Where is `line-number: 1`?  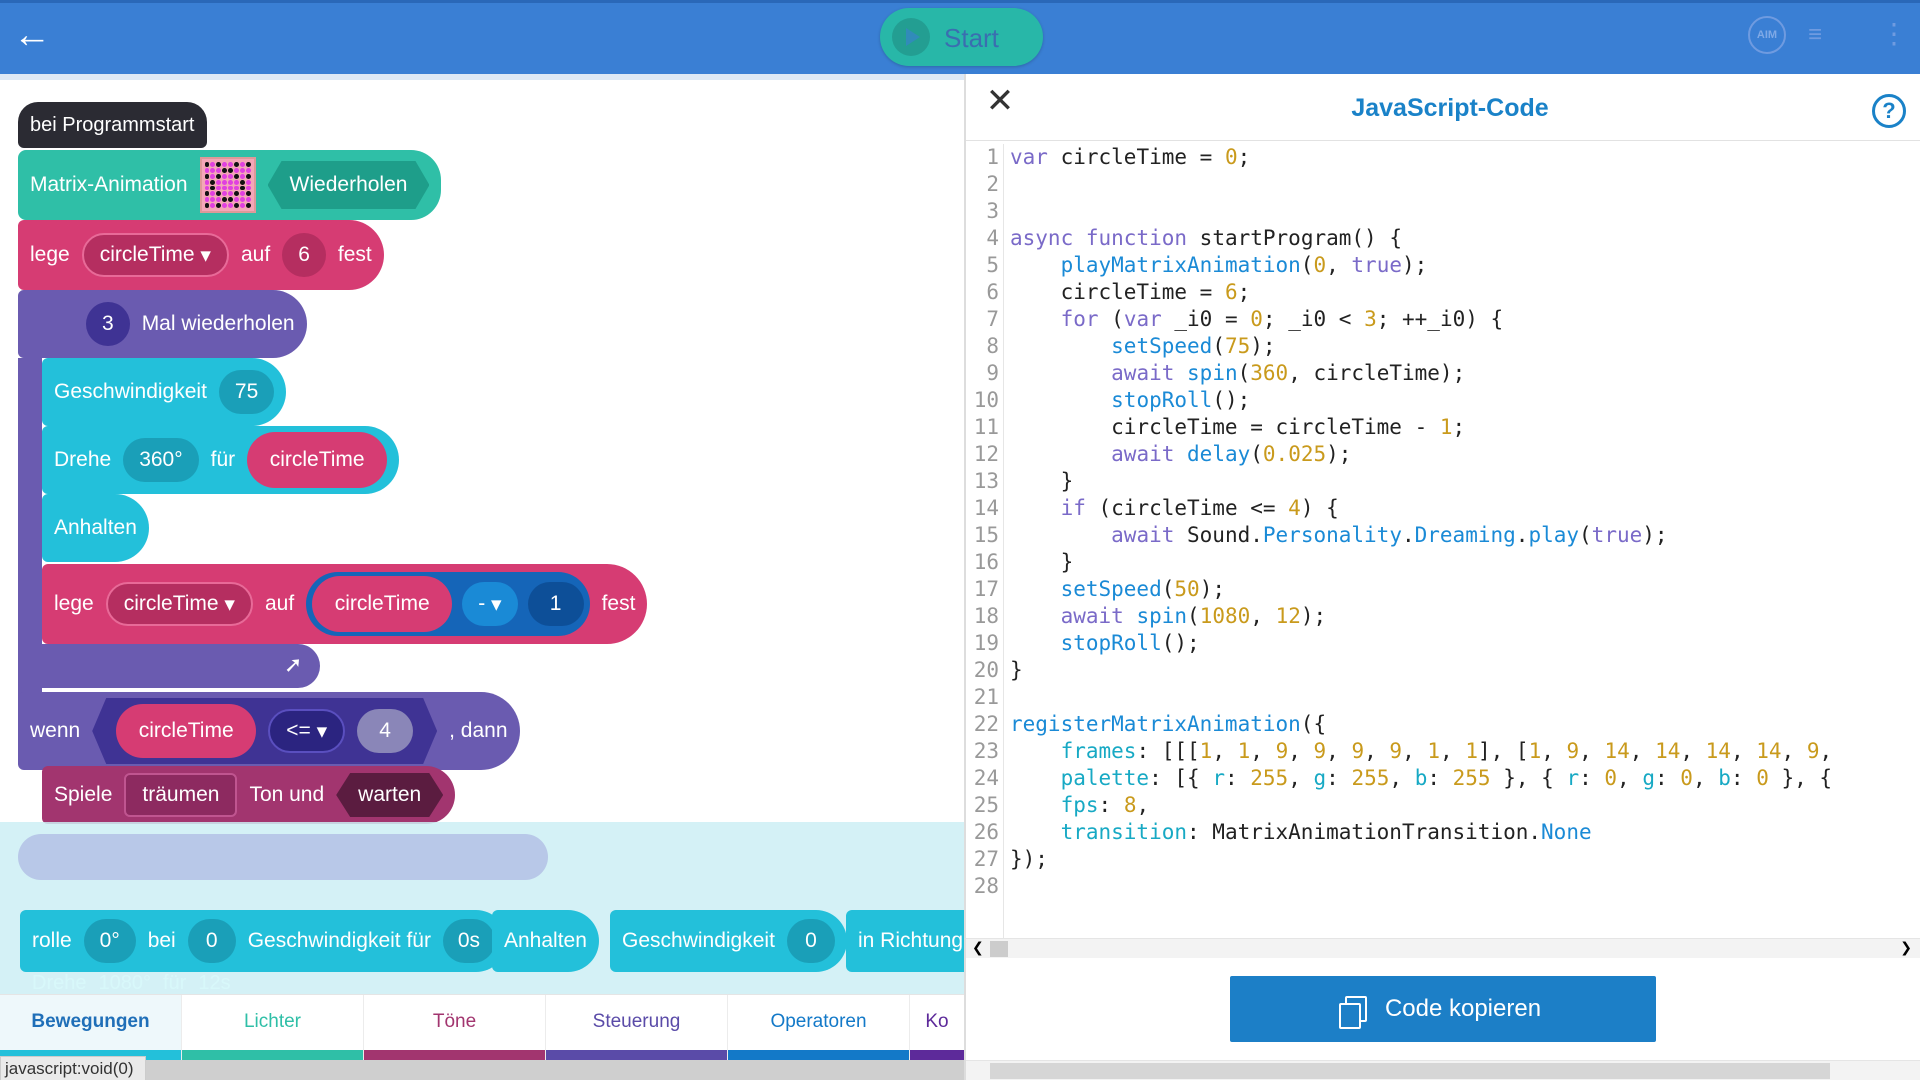
line-number: 1 is located at coordinates (992, 157).